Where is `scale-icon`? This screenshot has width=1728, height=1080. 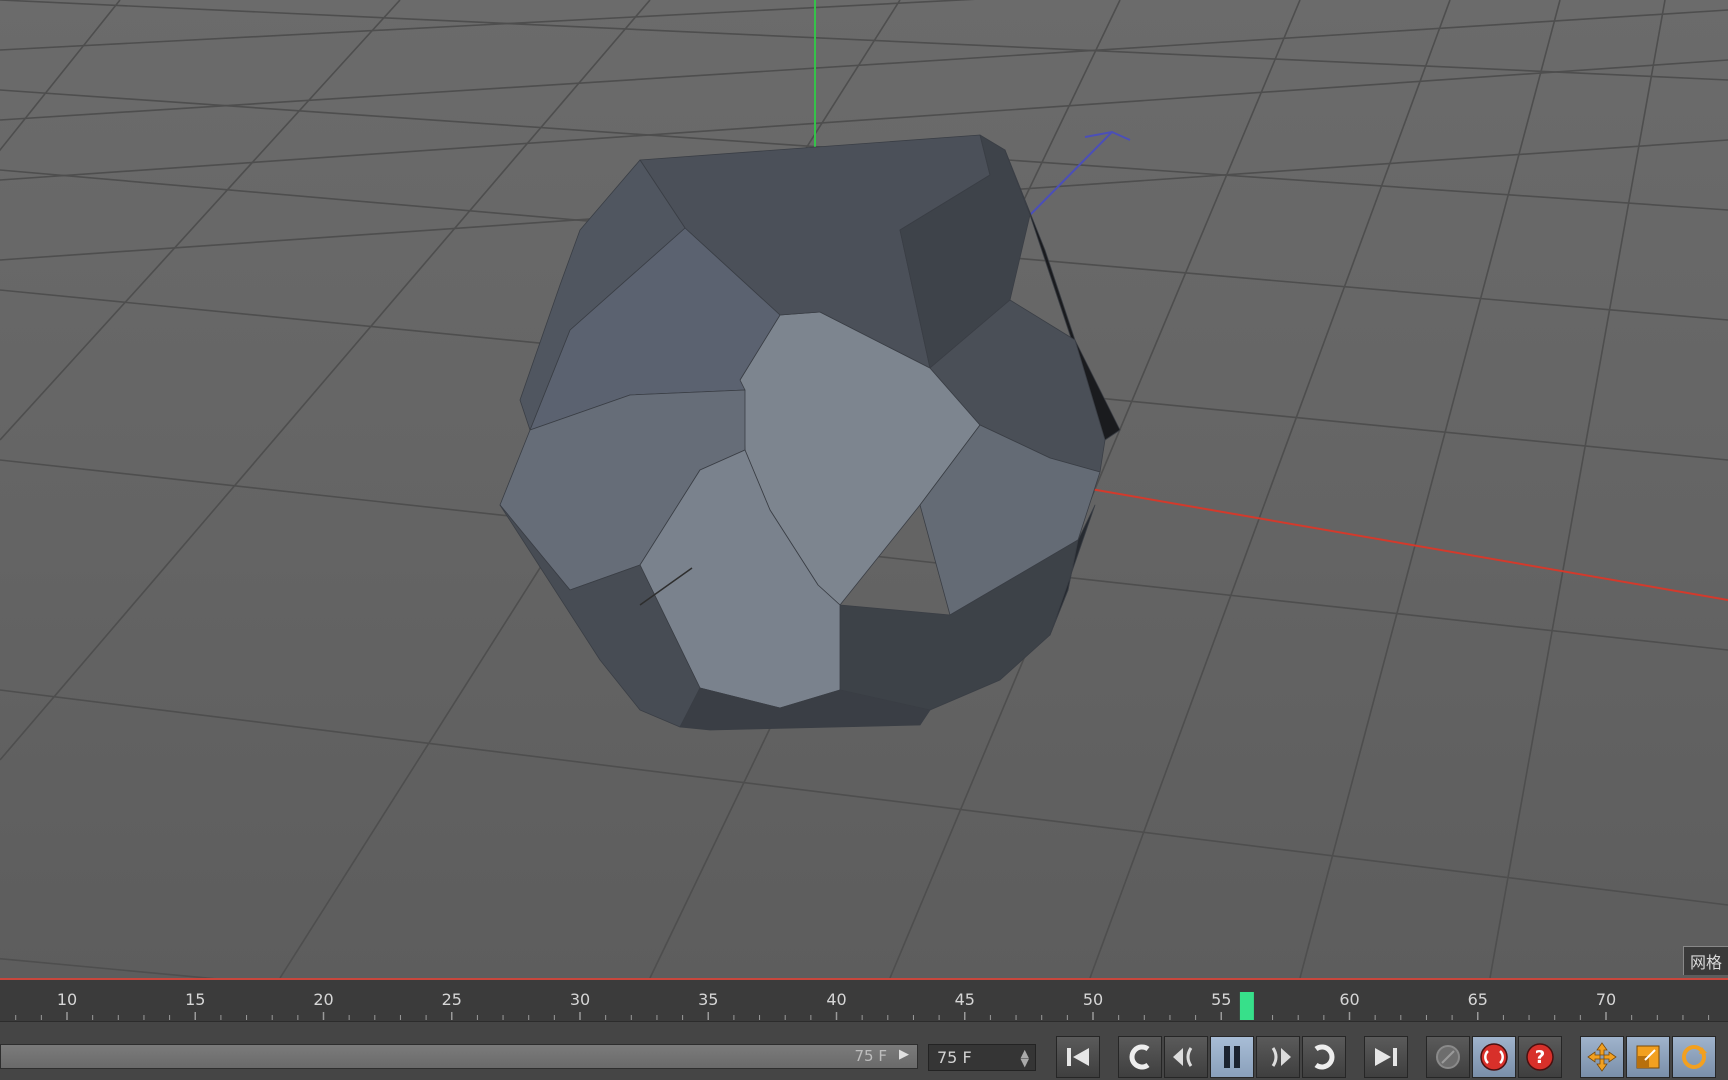 scale-icon is located at coordinates (1648, 1057).